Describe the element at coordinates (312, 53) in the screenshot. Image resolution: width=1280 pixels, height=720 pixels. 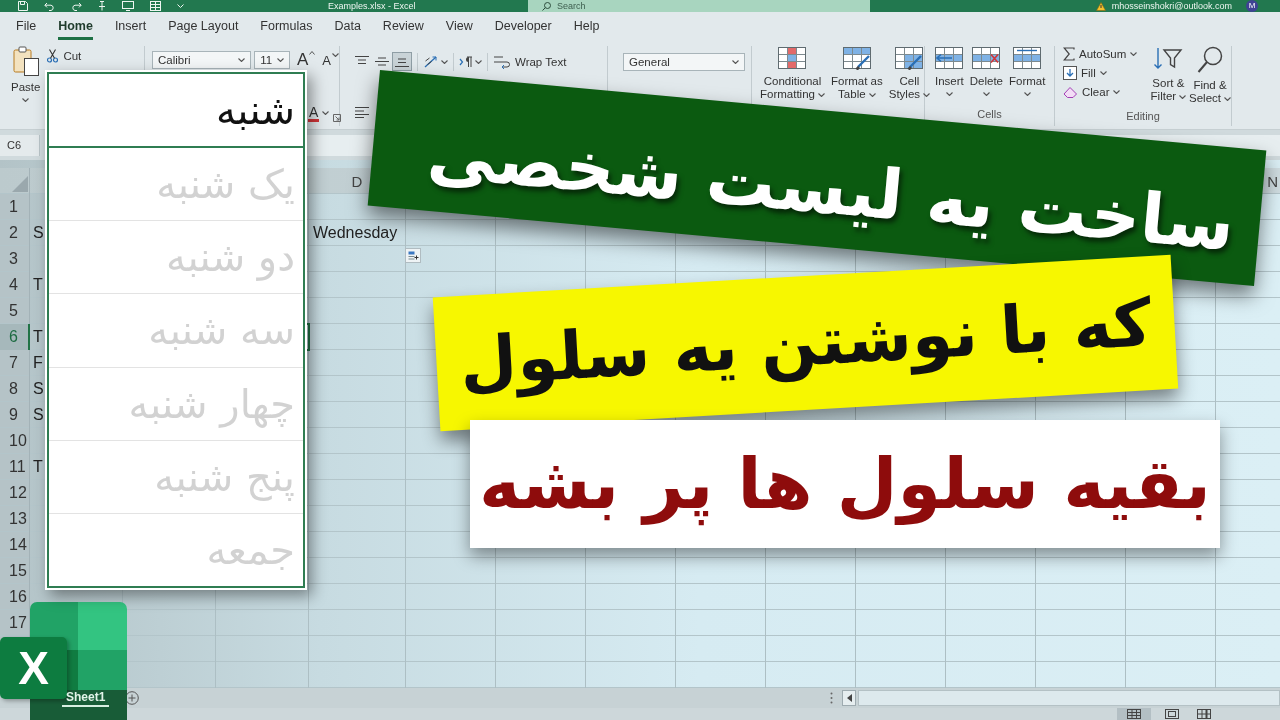
I see `chevron-up-icon` at that location.